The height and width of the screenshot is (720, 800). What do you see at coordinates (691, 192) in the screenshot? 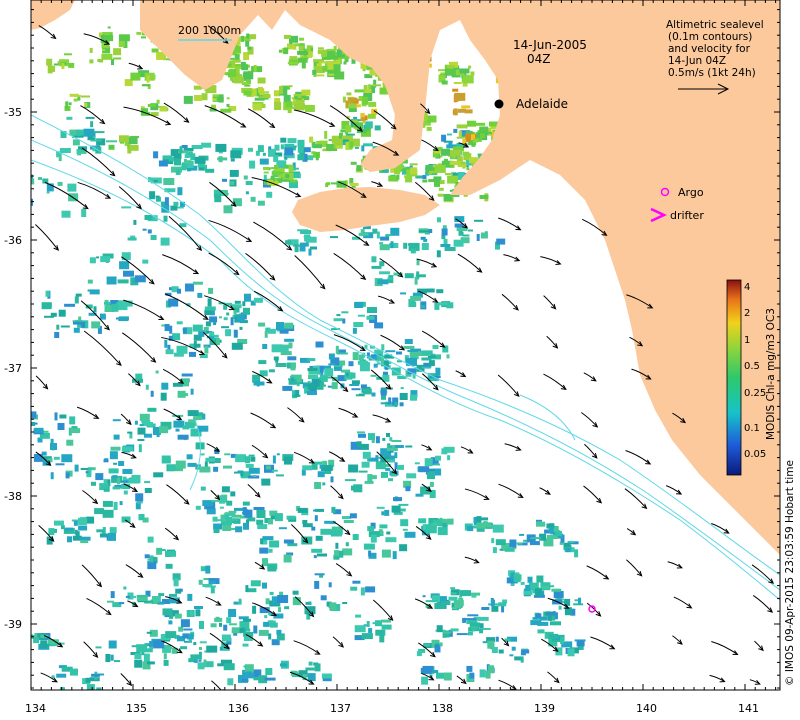
I see `argo-legend-label: Argo` at bounding box center [691, 192].